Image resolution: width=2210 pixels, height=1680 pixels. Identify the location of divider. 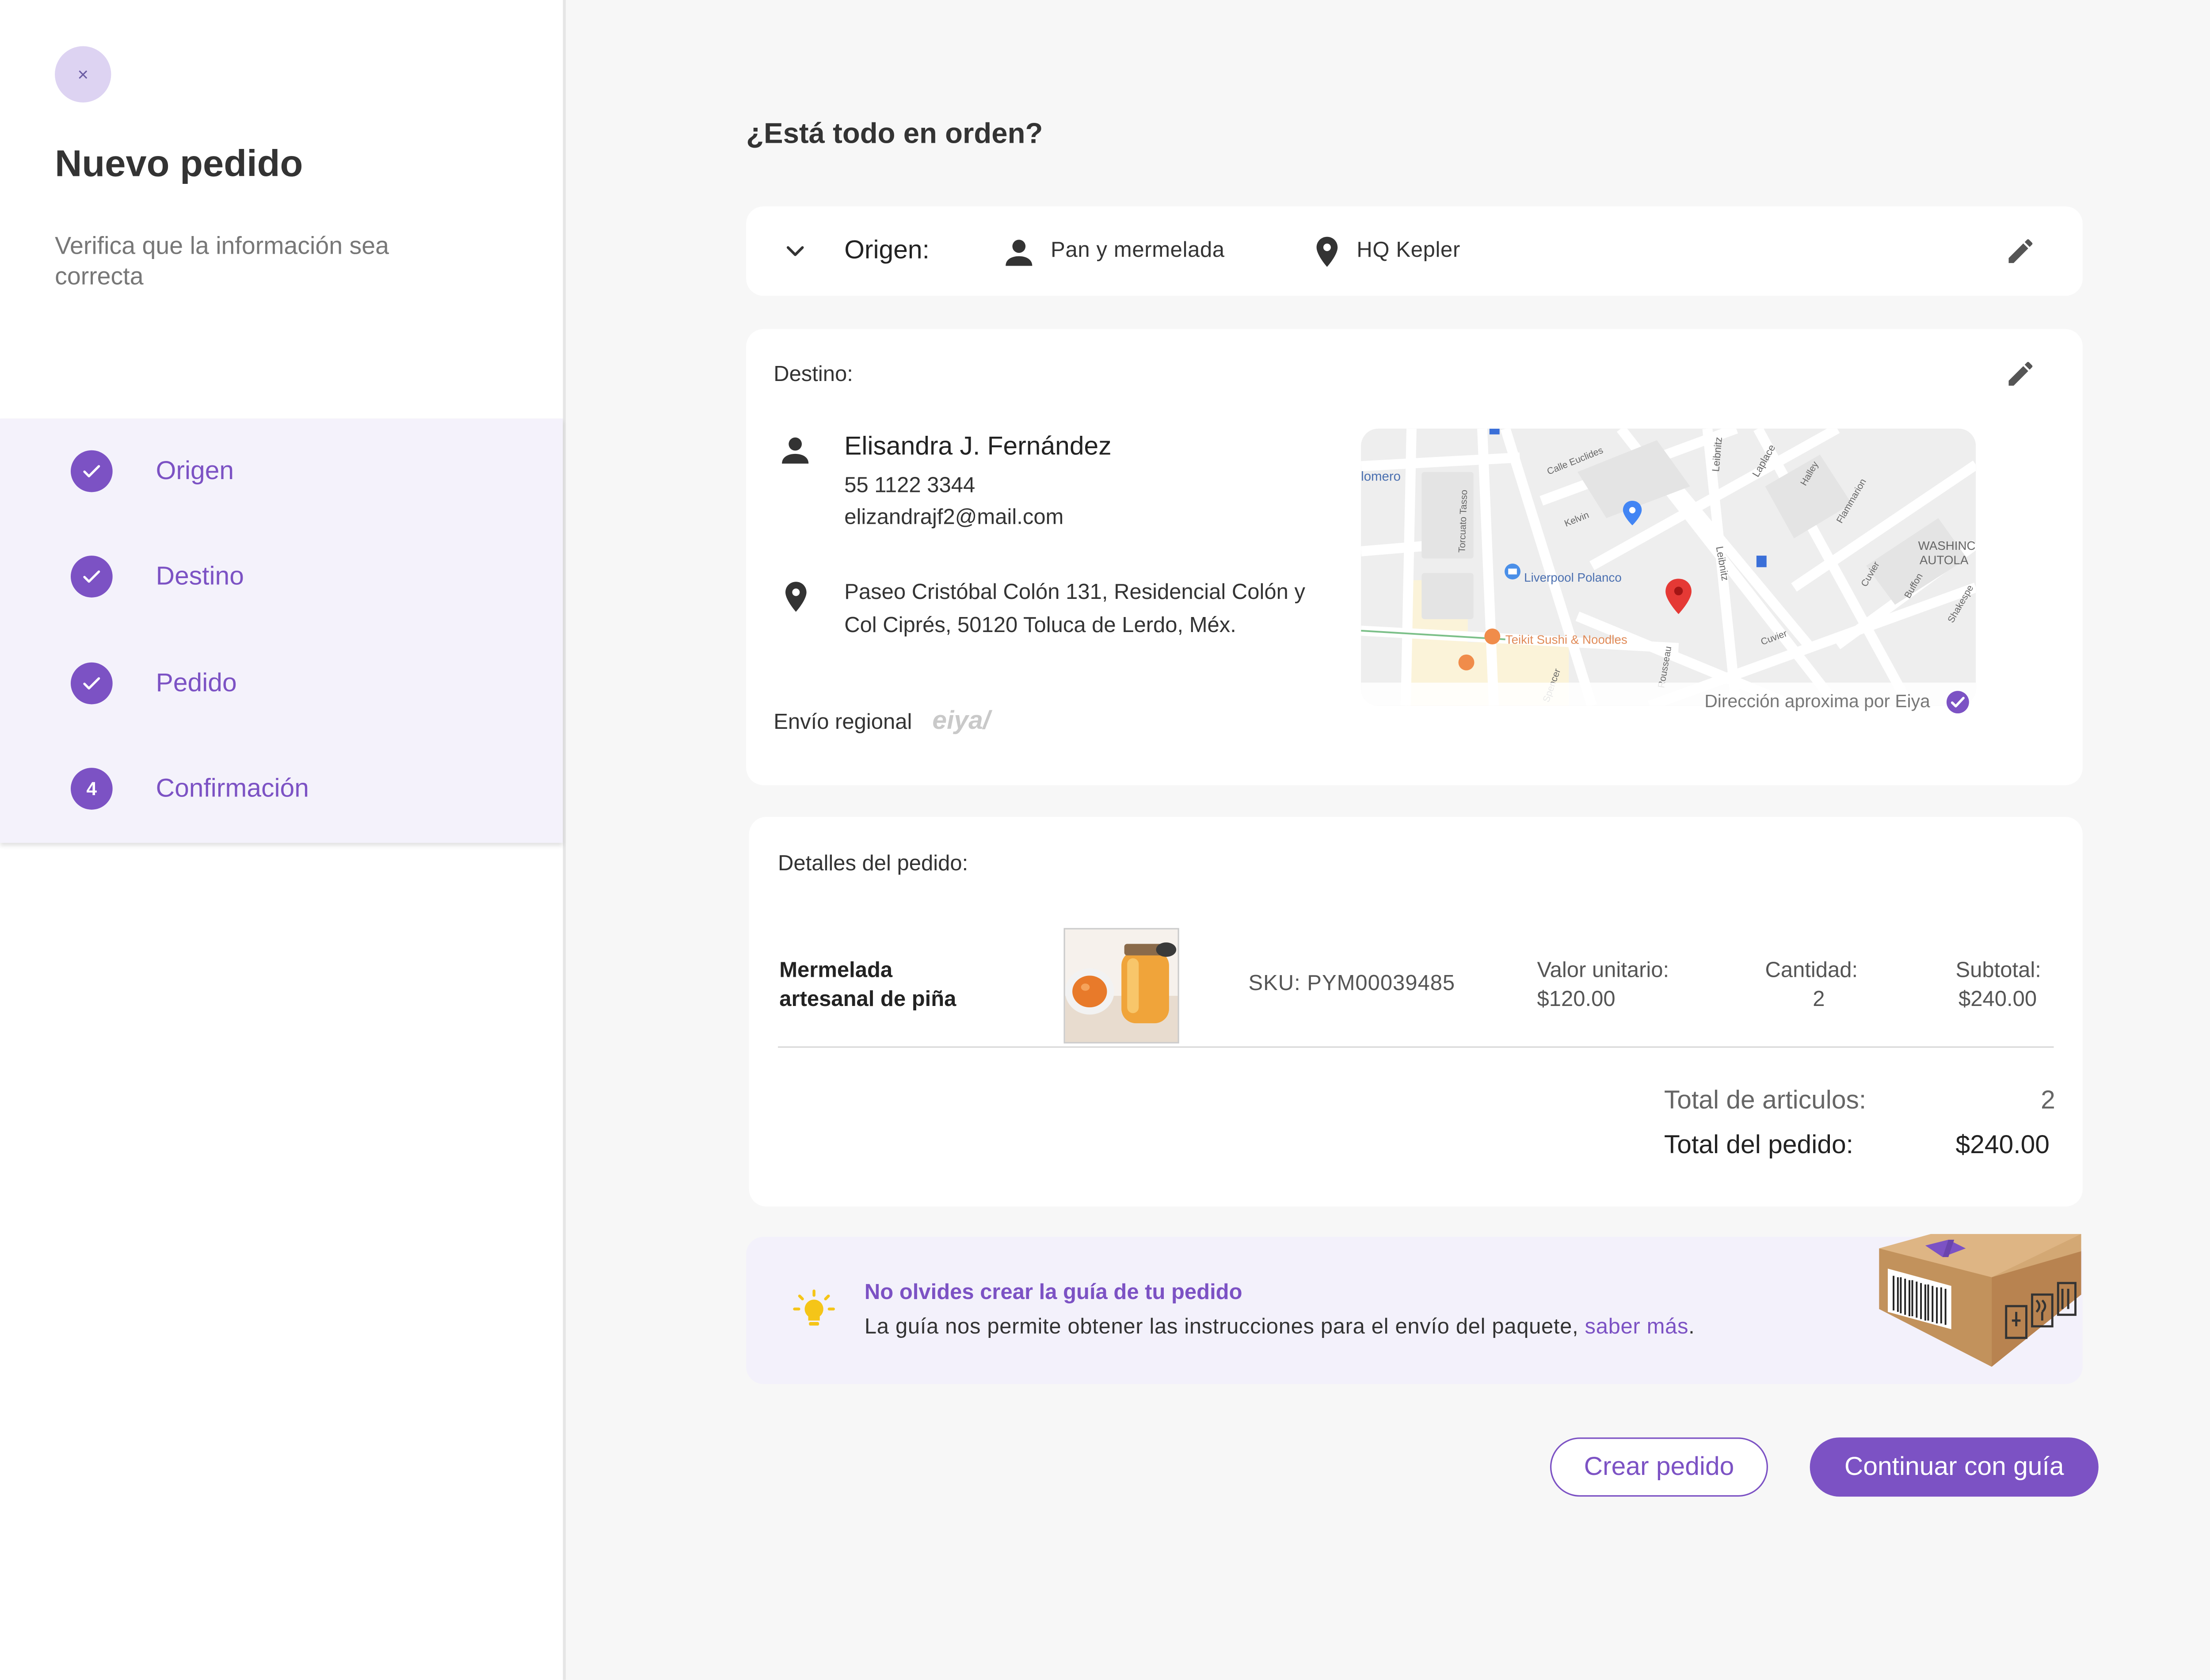
(1415, 1047).